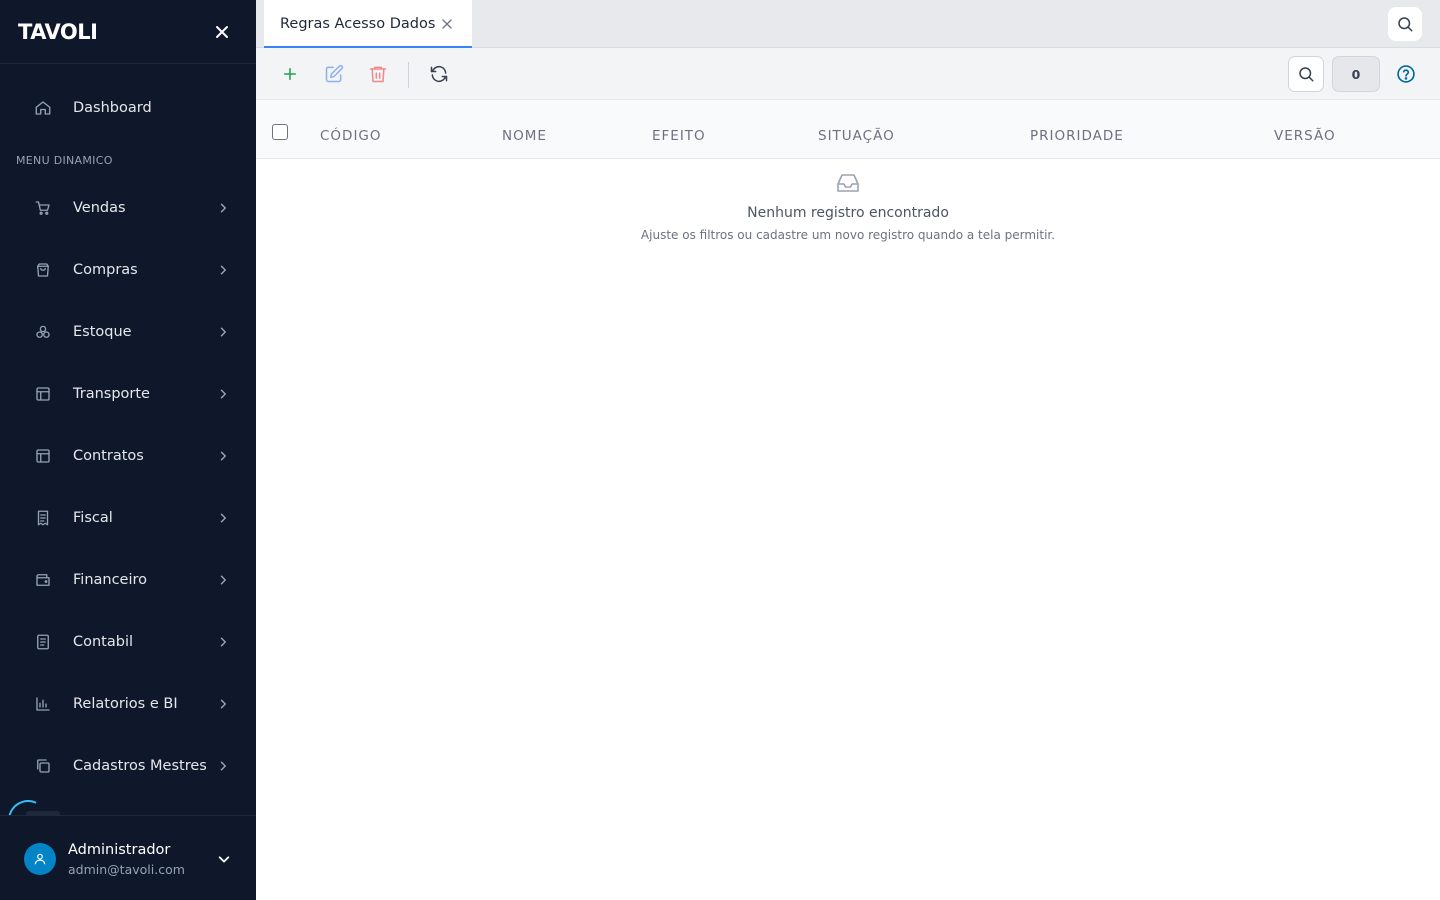  What do you see at coordinates (43, 270) in the screenshot?
I see `shopping-bag-icon` at bounding box center [43, 270].